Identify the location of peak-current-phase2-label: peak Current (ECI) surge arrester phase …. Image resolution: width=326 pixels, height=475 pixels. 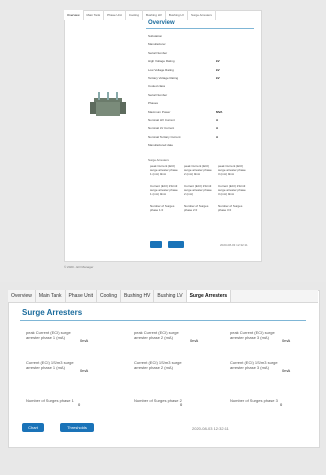
(156, 335).